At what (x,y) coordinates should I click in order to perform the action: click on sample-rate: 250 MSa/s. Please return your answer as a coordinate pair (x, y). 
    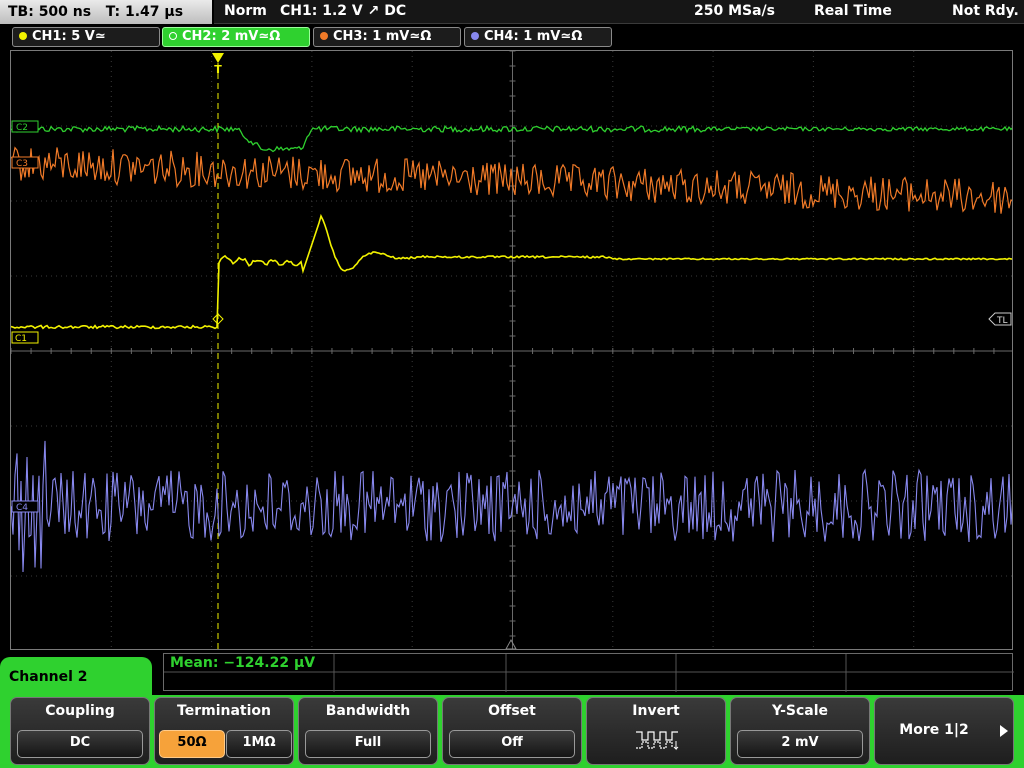
    Looking at the image, I should click on (735, 11).